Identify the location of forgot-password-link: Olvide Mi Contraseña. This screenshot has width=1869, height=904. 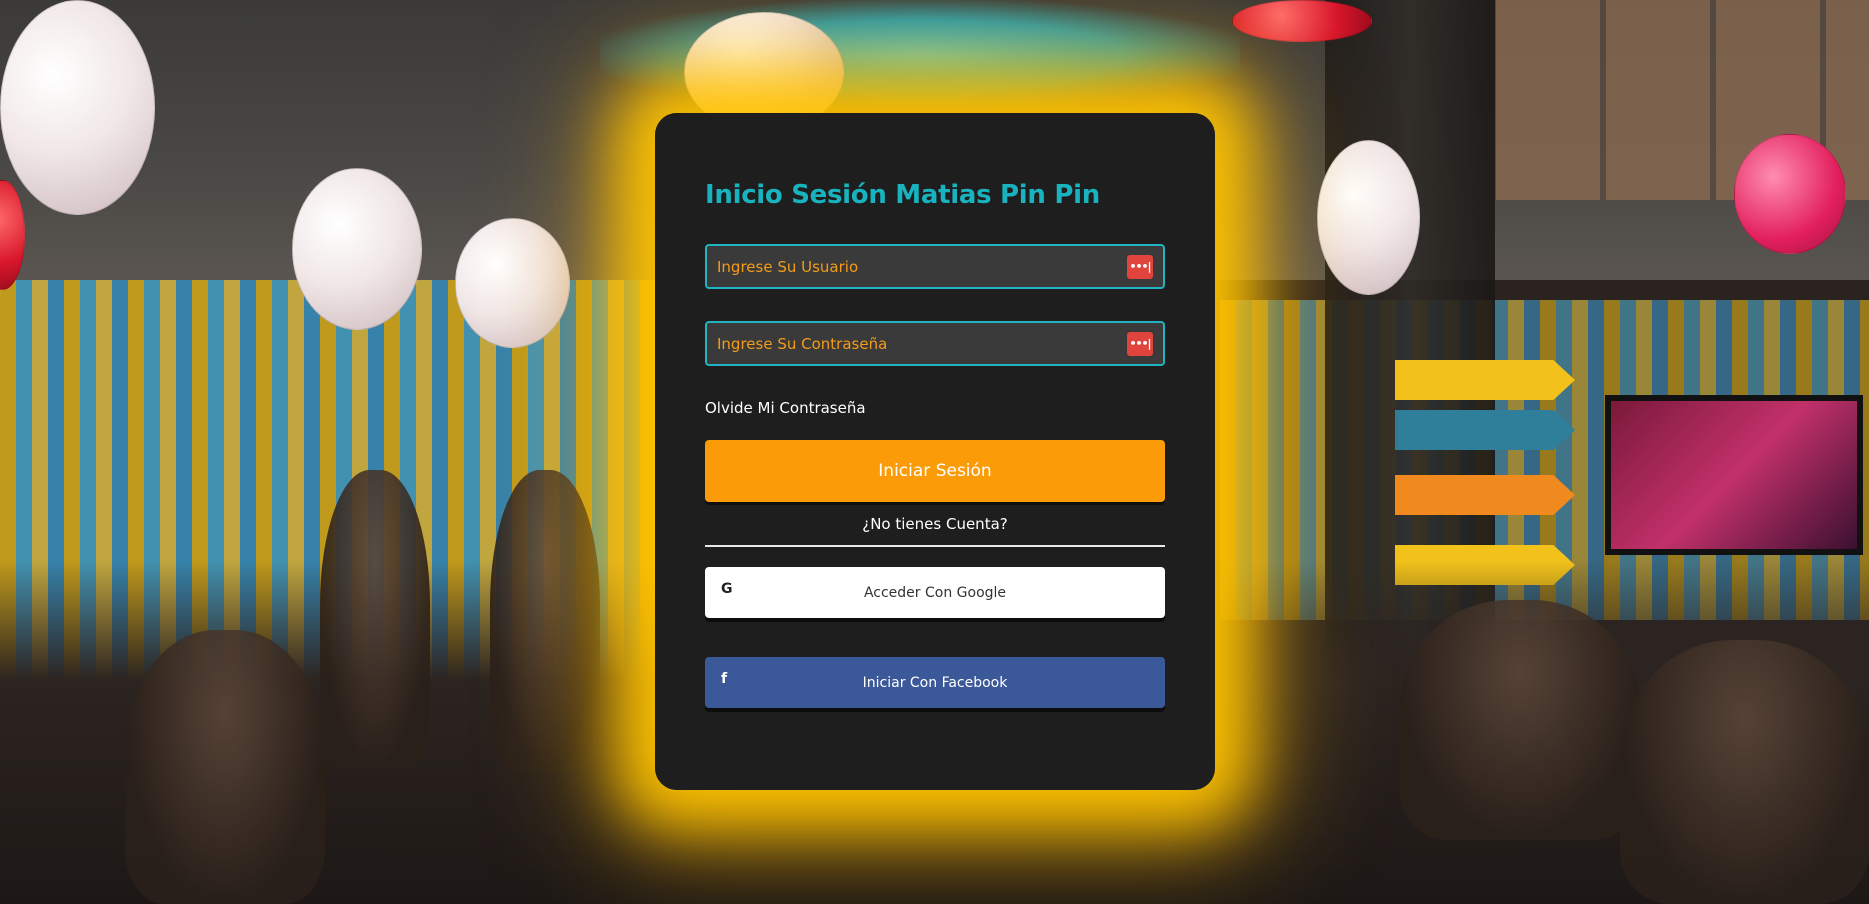
(785, 408).